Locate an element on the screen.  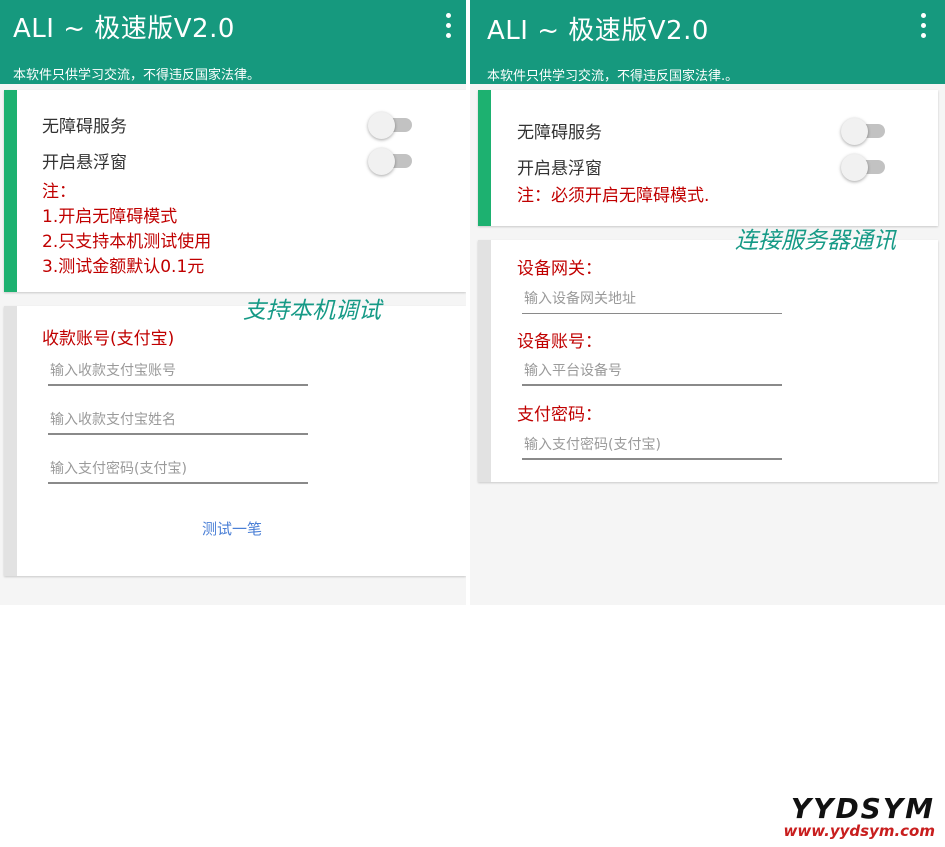
alipay-account-input: 输入收款支付宝账号 is located at coordinates (178, 371).